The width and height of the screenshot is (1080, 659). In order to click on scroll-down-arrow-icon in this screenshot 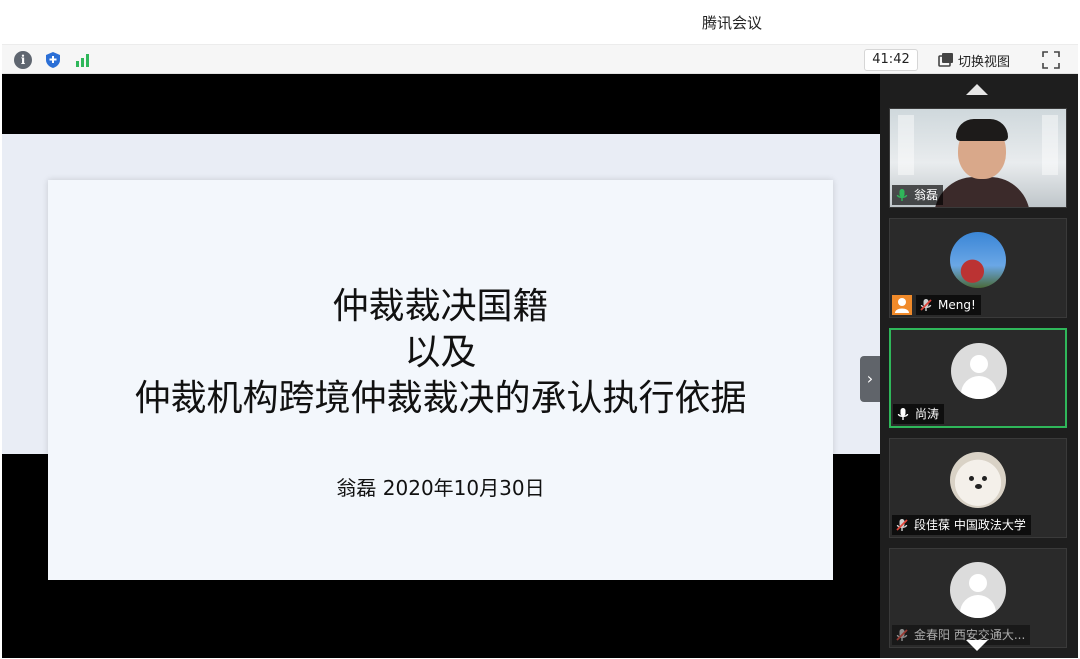, I will do `click(977, 645)`.